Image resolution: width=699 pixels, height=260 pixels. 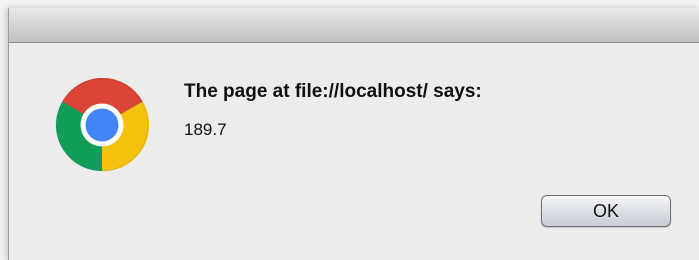 I want to click on dialog-message: 189.7, so click(x=205, y=129).